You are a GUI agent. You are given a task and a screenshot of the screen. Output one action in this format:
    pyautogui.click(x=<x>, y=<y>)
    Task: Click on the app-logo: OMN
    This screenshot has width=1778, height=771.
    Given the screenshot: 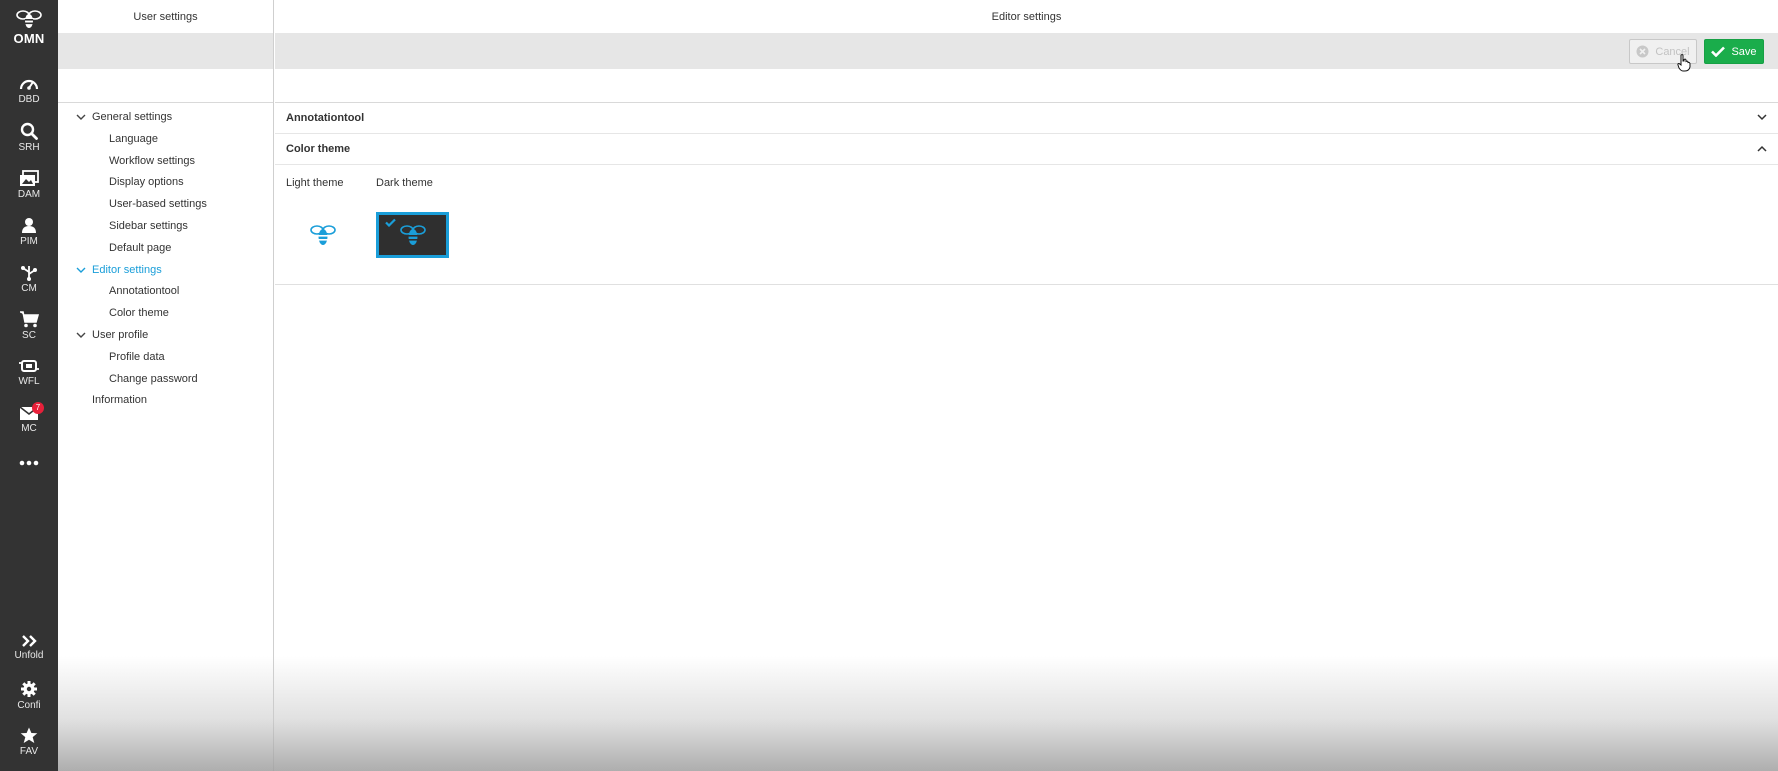 What is the action you would take?
    pyautogui.click(x=29, y=27)
    